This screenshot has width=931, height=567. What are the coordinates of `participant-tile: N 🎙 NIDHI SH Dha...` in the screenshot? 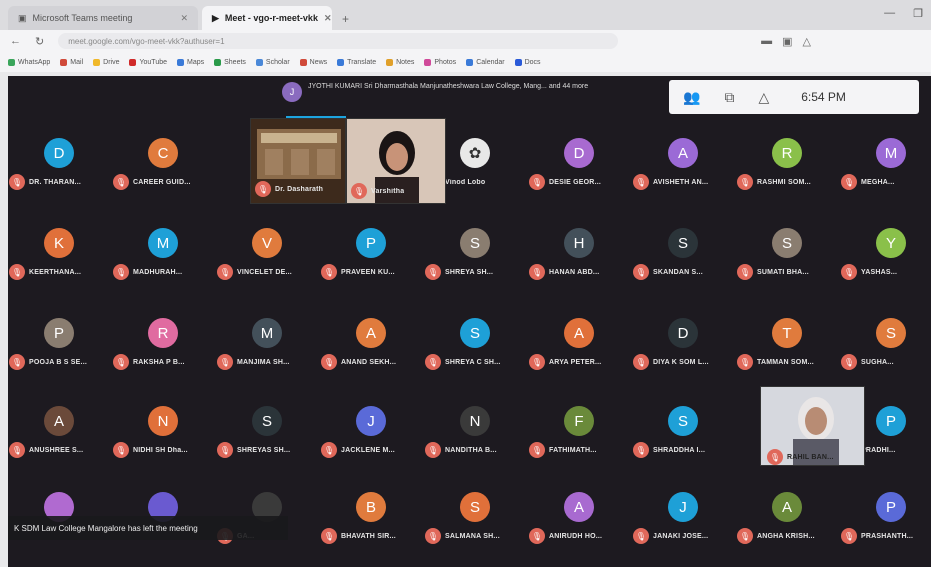 It's located at (163, 424).